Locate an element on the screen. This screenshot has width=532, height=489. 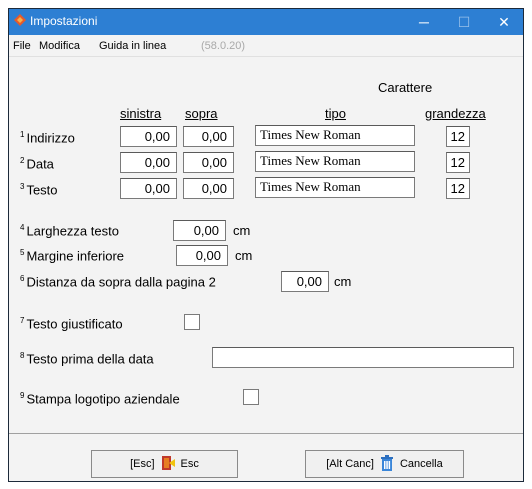
menu-modifica: Modifica is located at coordinates (59, 46).